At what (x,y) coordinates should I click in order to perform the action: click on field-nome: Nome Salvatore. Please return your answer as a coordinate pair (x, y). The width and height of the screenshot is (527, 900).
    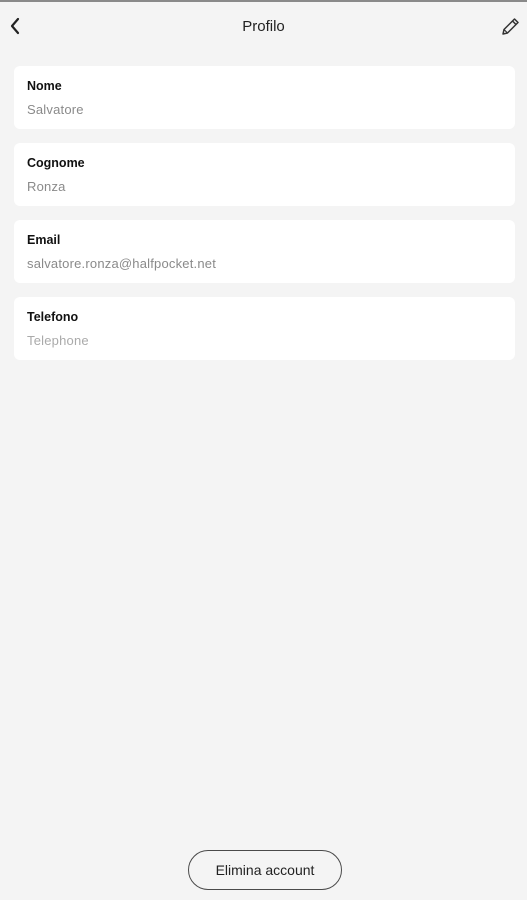
    Looking at the image, I should click on (264, 97).